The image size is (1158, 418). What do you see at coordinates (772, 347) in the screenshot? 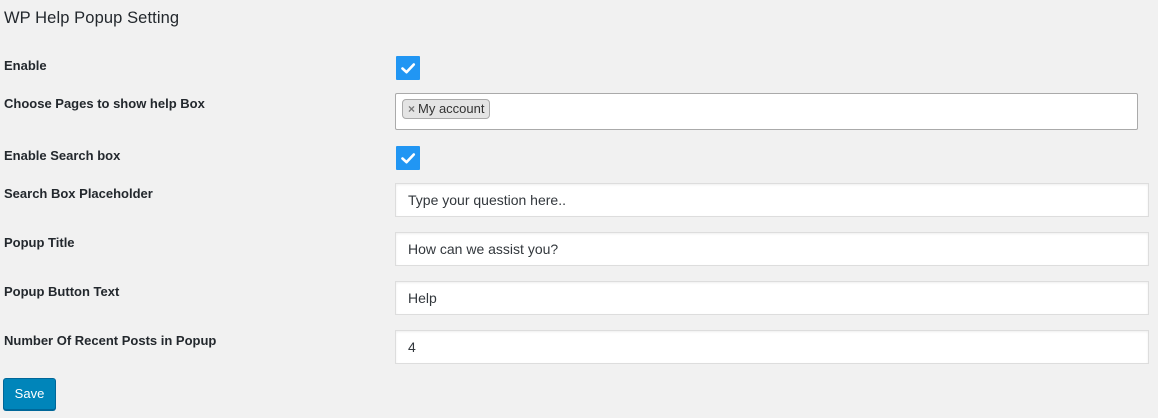
I see `recent-posts-input` at bounding box center [772, 347].